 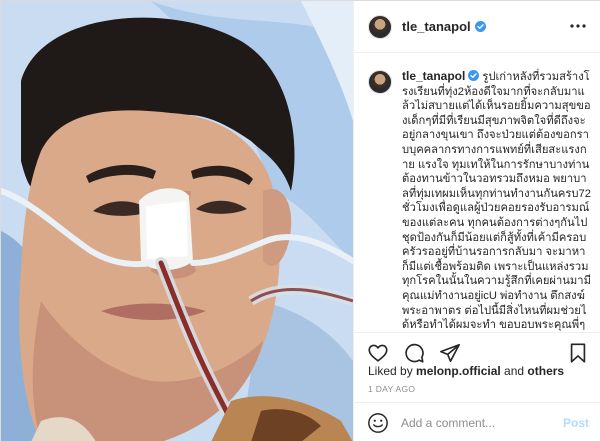 What do you see at coordinates (391, 389) in the screenshot?
I see `post-timestamp: 1 DAY AGO` at bounding box center [391, 389].